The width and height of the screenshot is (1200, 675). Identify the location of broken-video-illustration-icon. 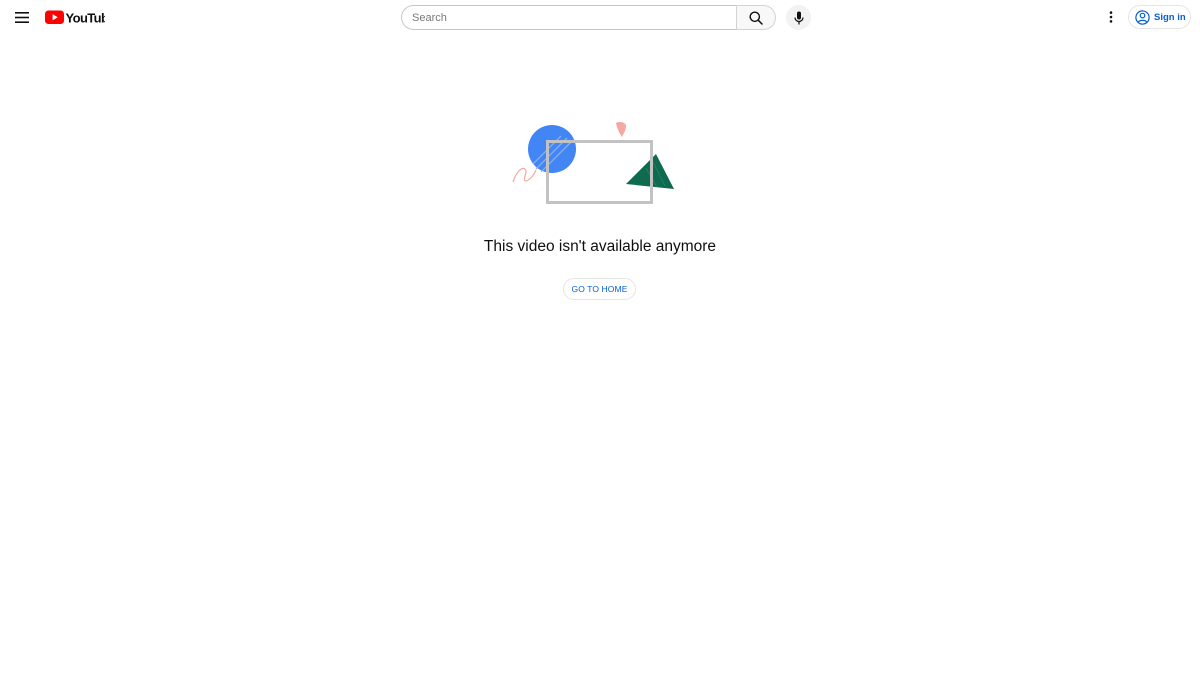
(593, 163).